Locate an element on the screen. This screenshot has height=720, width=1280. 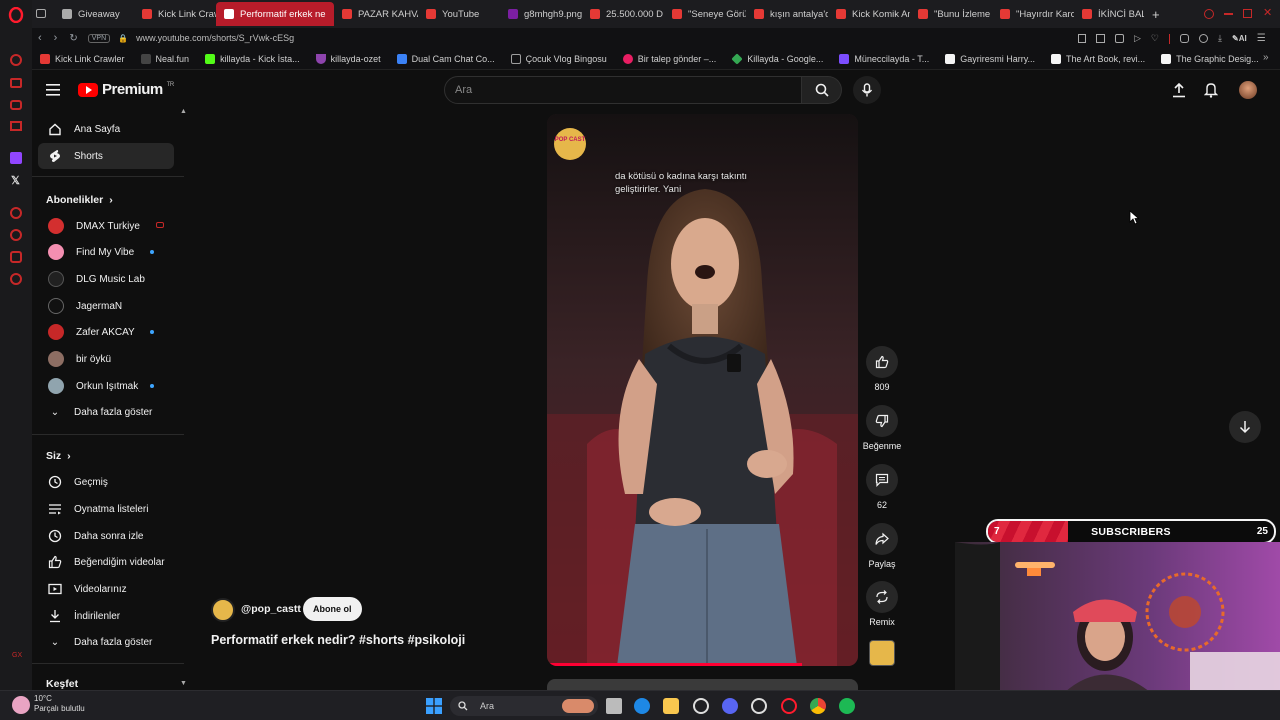
tab-7: "Seneye Görü is located at coordinates (705, 14).